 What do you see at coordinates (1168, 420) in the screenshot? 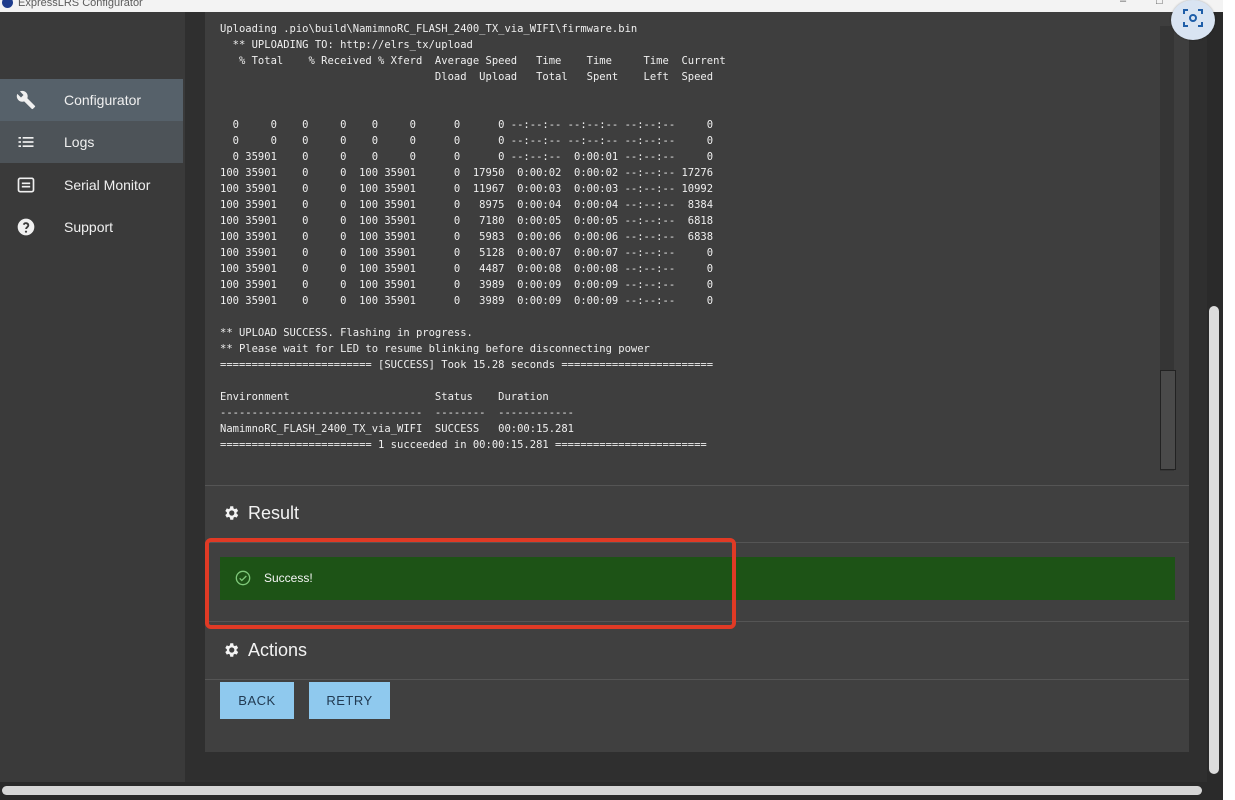
I see `terminal-scrollbar-thumb` at bounding box center [1168, 420].